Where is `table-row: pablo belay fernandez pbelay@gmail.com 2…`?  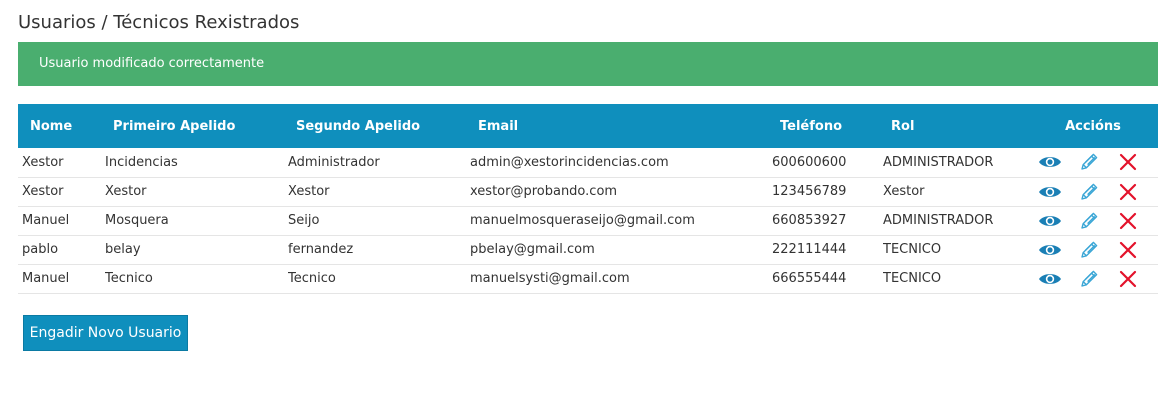 table-row: pablo belay fernandez pbelay@gmail.com 2… is located at coordinates (588, 249).